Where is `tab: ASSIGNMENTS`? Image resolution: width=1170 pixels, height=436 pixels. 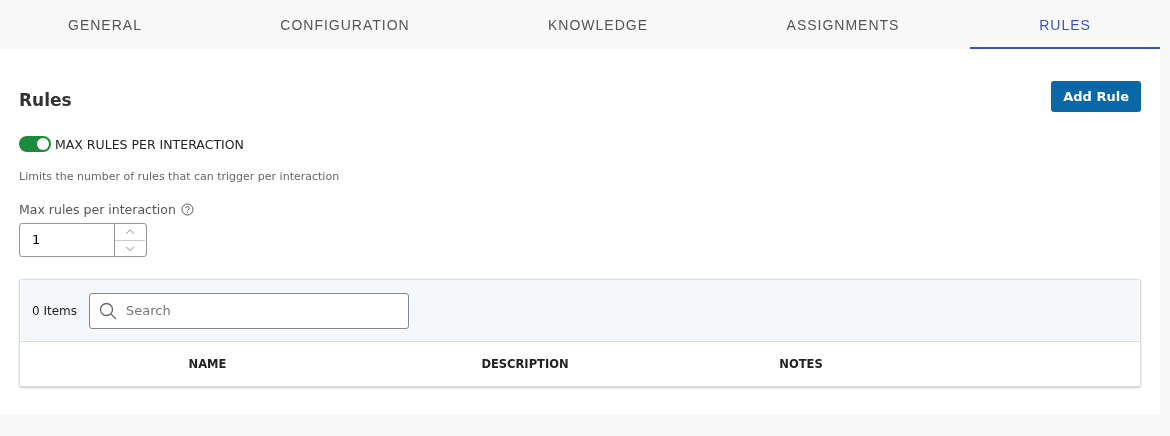
tab: ASSIGNMENTS is located at coordinates (843, 24).